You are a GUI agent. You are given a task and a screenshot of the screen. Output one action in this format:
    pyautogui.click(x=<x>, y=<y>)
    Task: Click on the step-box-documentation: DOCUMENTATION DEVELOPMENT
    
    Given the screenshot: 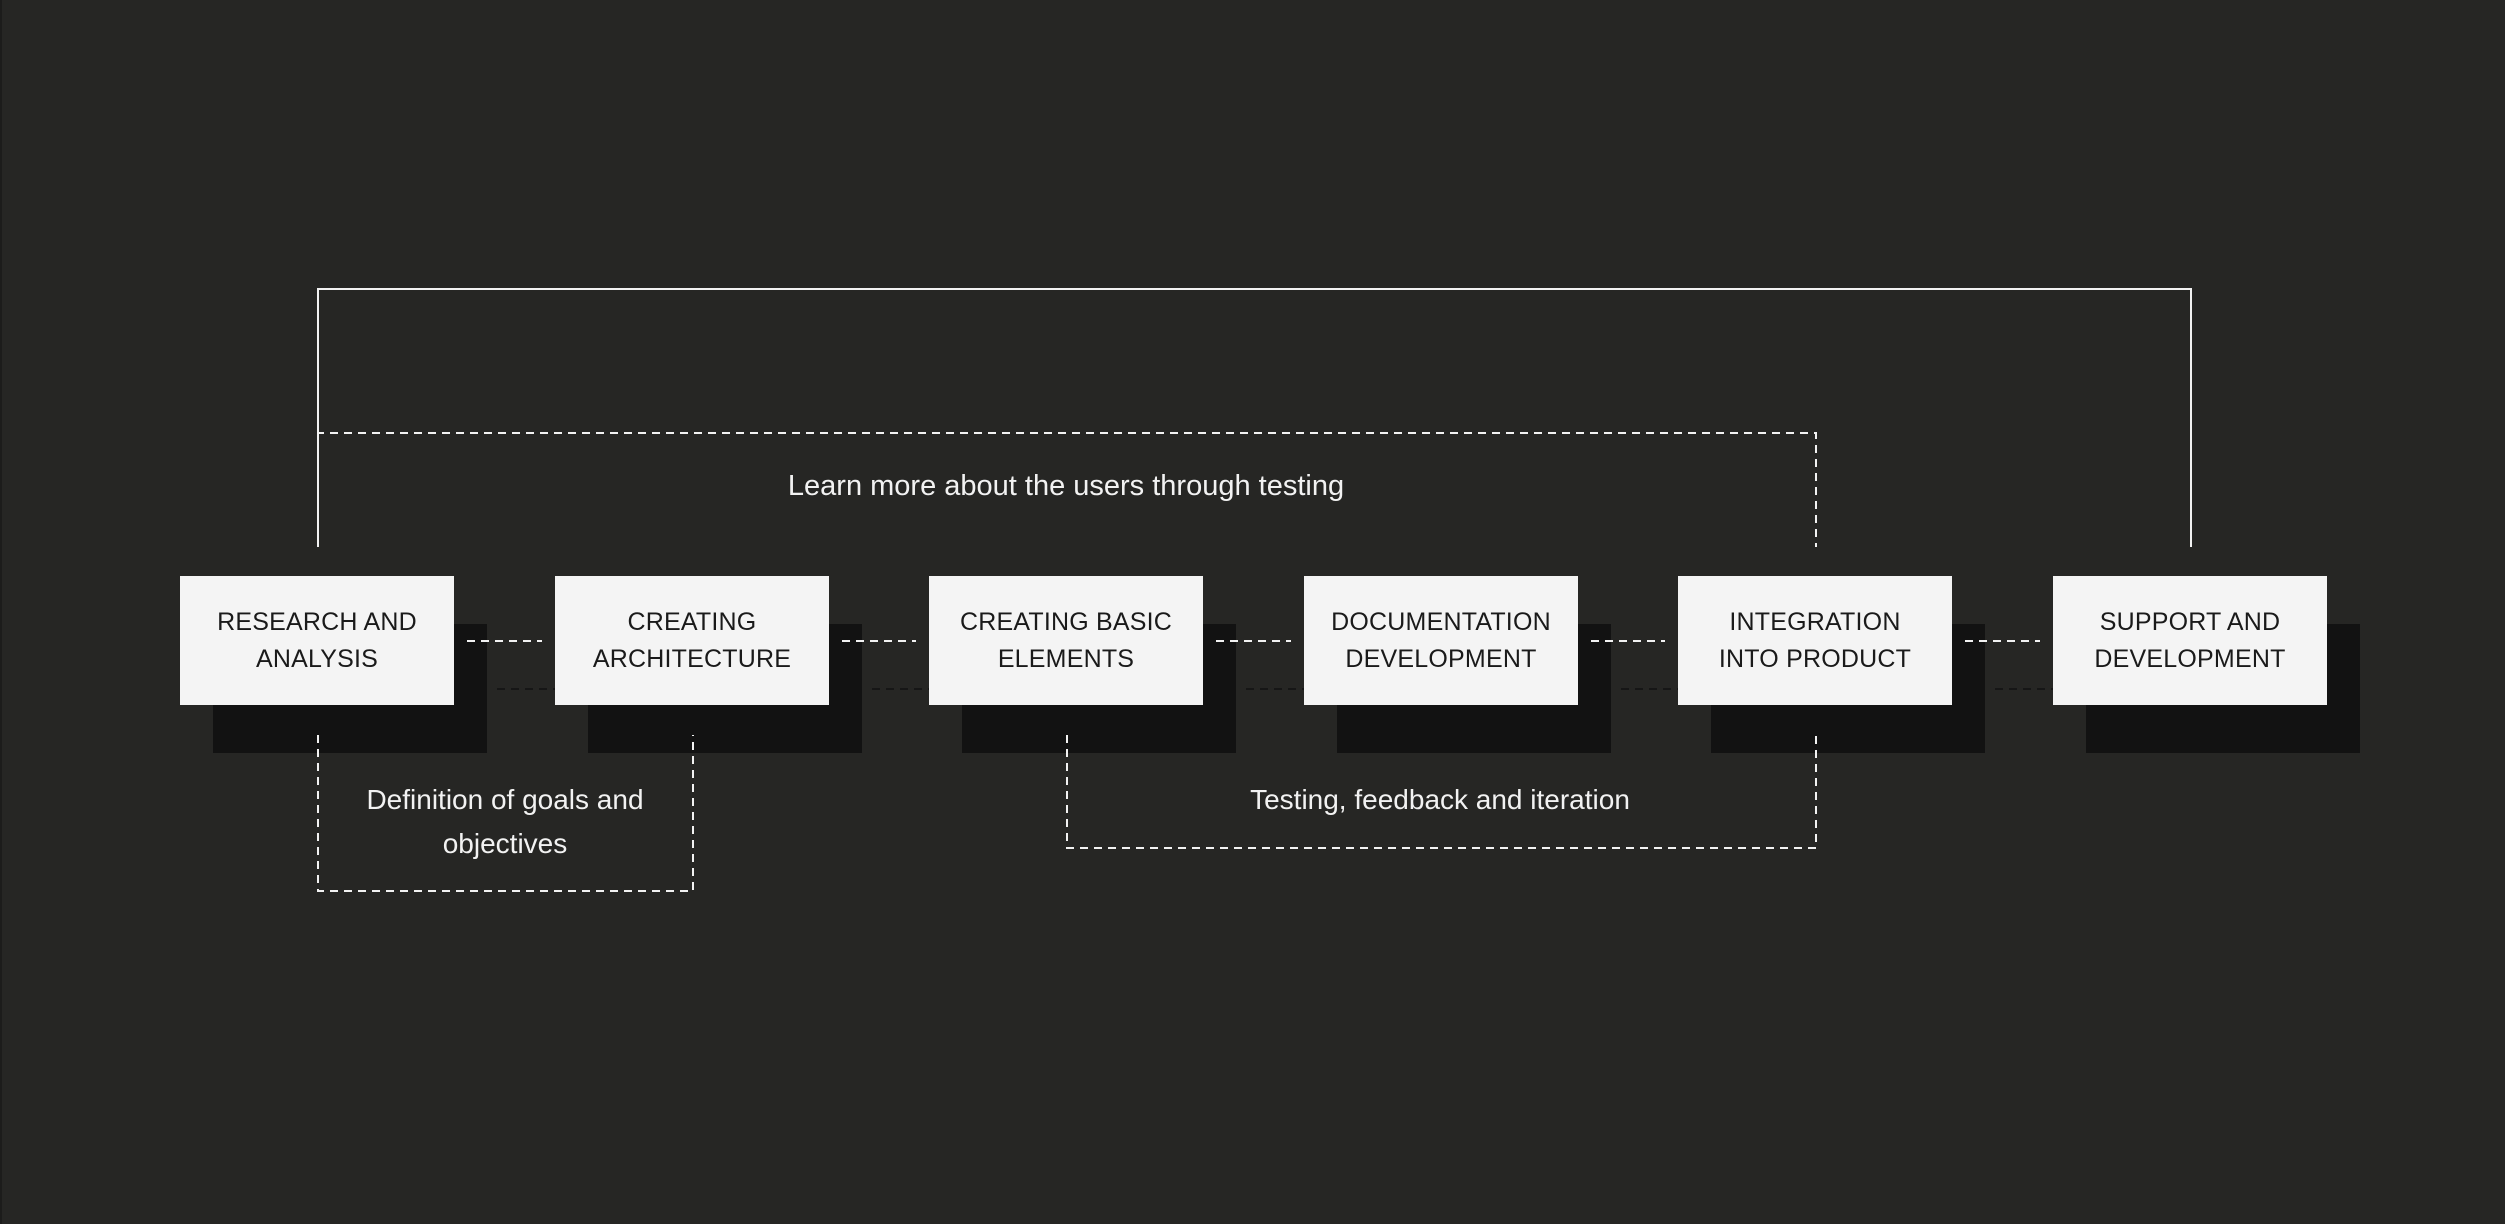 What is the action you would take?
    pyautogui.click(x=1441, y=640)
    